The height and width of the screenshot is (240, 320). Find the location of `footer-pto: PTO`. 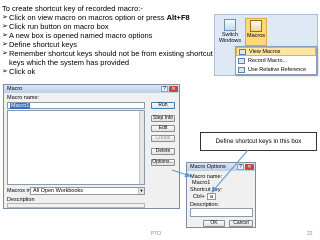

footer-pto: PTO is located at coordinates (156, 234).